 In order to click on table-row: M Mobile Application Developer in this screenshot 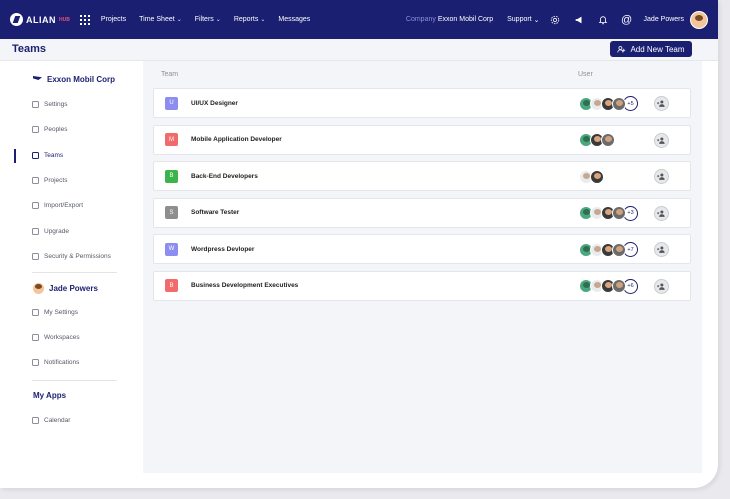, I will do `click(422, 139)`.